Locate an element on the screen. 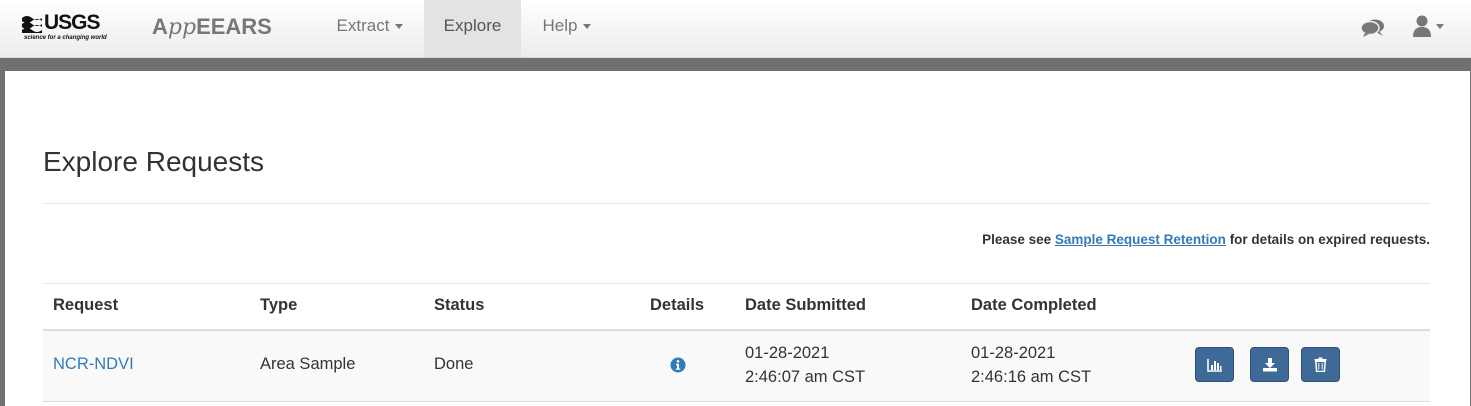  user-icon is located at coordinates (1422, 26).